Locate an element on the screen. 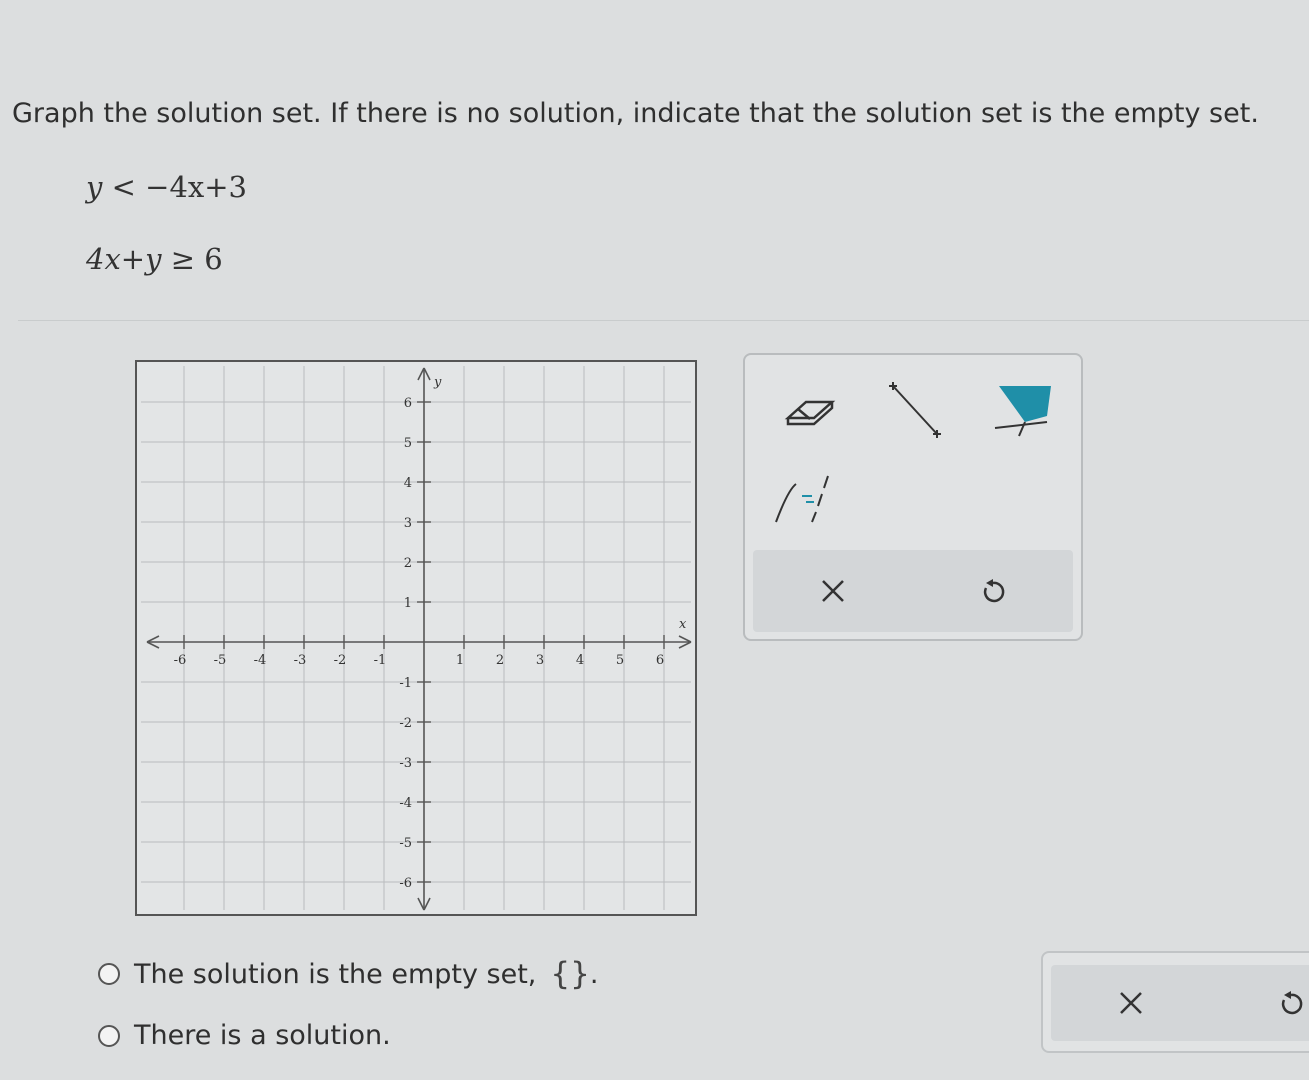  inequality-2: 4x+y ≥ 6 is located at coordinates (154, 259).